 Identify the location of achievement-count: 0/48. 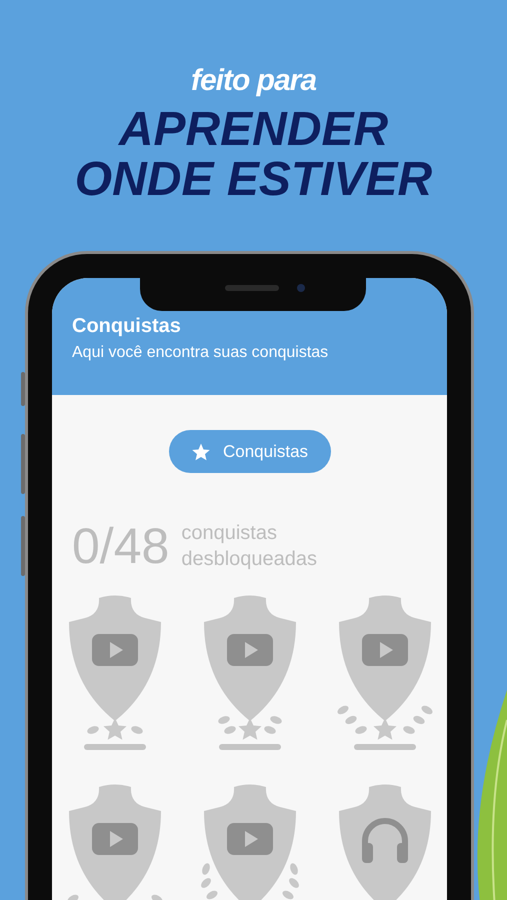
(121, 546).